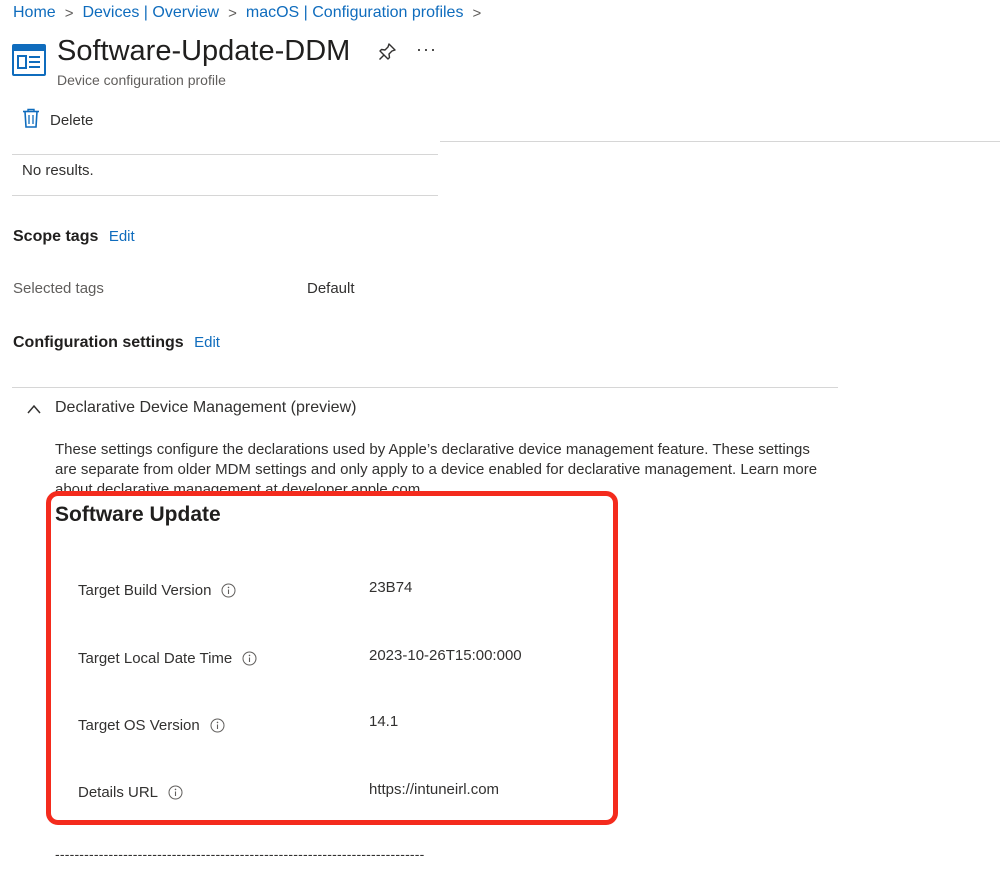 Image resolution: width=1000 pixels, height=877 pixels. Describe the element at coordinates (139, 725) in the screenshot. I see `target-os-version-label: Target OS Version` at that location.